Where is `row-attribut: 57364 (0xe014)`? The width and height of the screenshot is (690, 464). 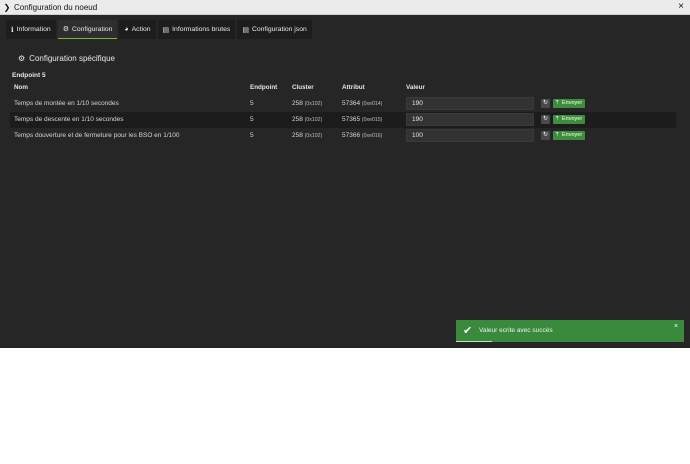 row-attribut: 57364 (0xe014) is located at coordinates (362, 103).